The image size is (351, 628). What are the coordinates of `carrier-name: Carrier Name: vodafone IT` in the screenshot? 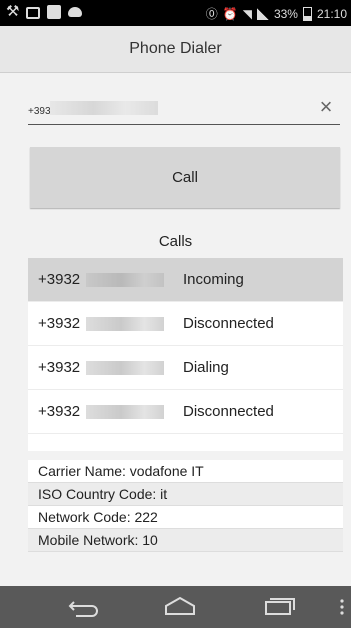 It's located at (185, 471).